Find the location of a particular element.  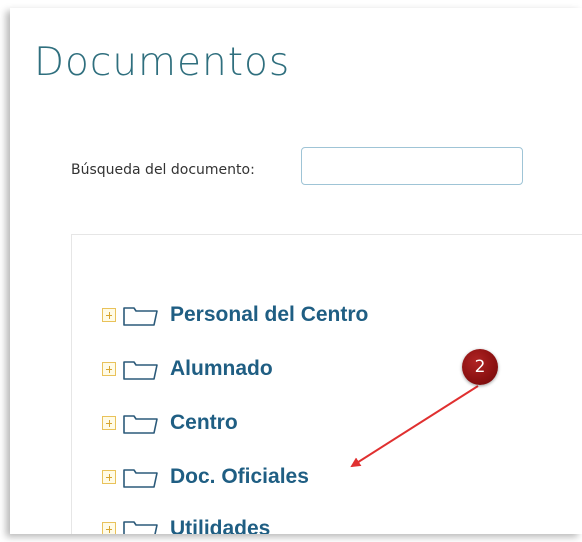

tree-item-label: Alumnado is located at coordinates (221, 368).